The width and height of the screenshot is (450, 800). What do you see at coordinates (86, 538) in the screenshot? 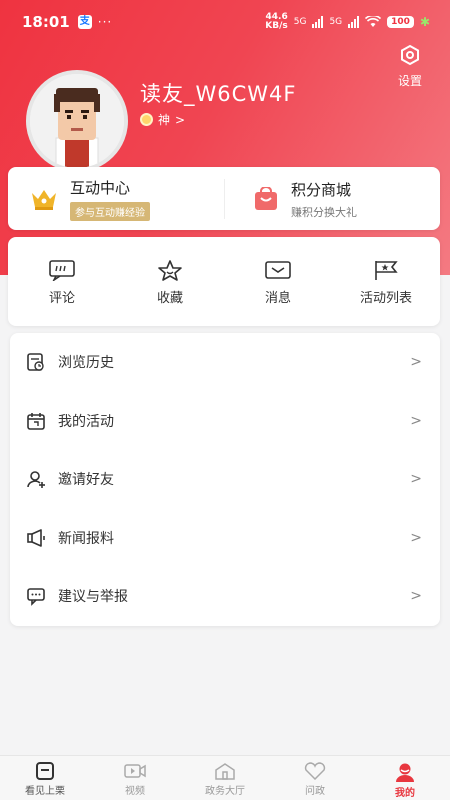
I see `menu-label: 新闻报料` at bounding box center [86, 538].